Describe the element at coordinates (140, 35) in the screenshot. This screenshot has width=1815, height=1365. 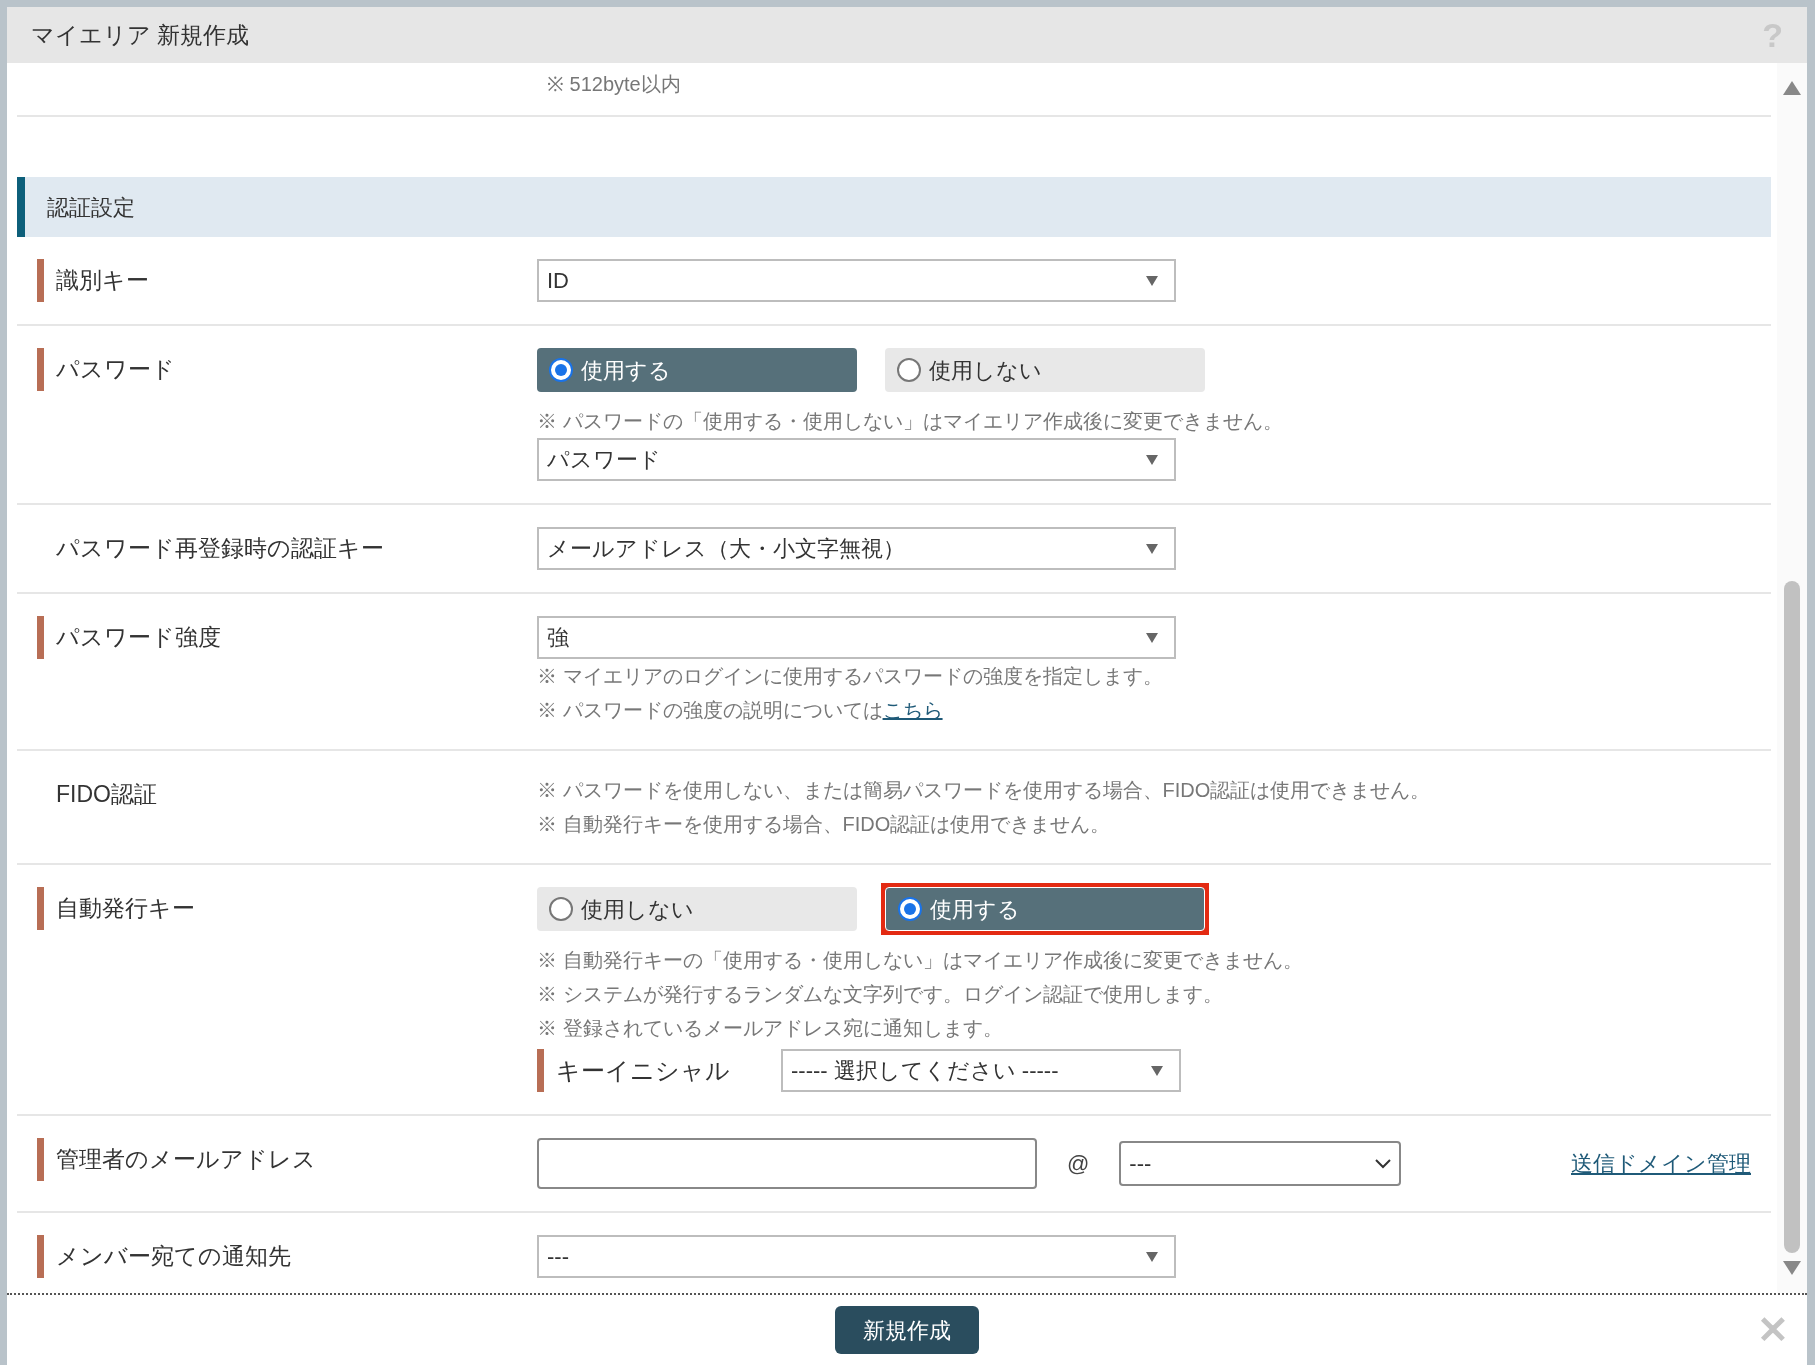
I see `dialog-title: マイエリア 新規作成` at that location.